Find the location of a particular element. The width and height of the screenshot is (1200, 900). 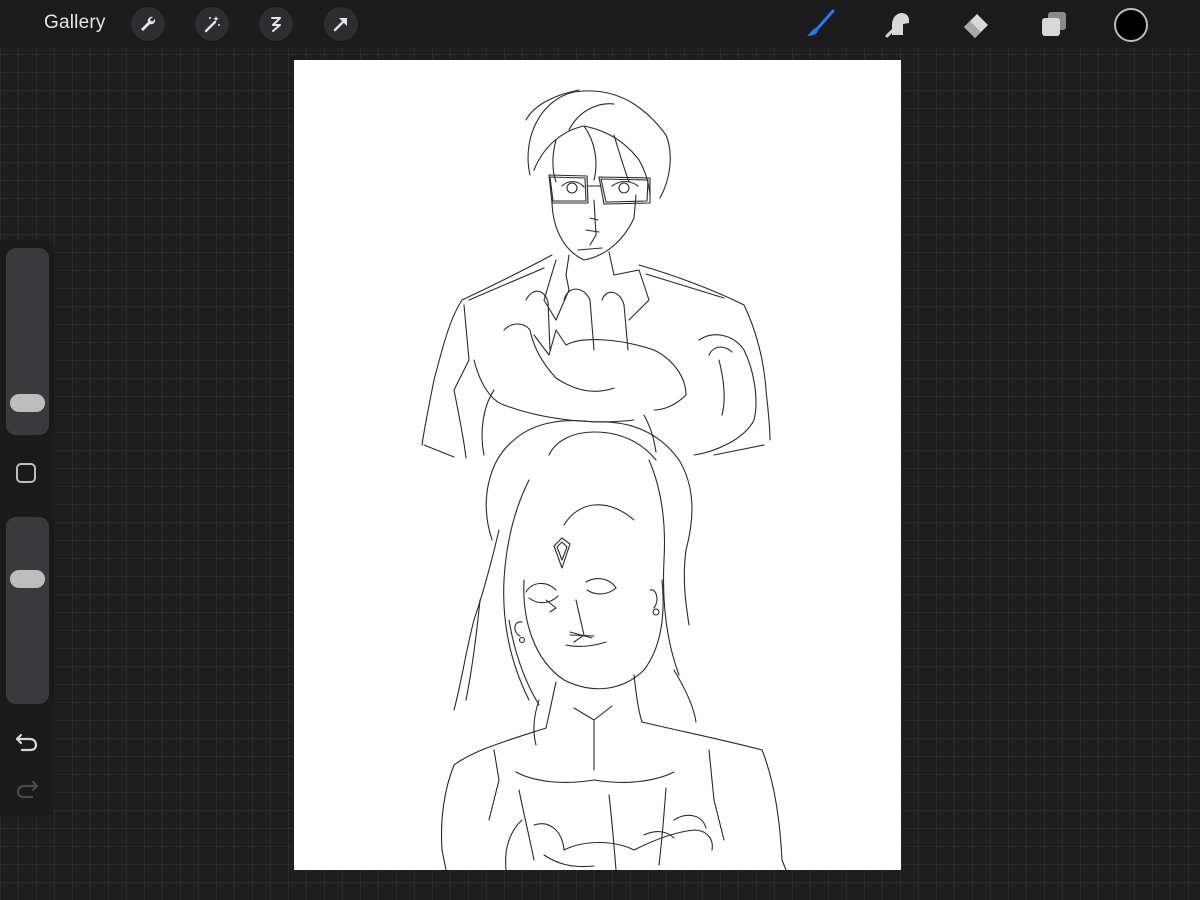

opacity-thumb is located at coordinates (27, 579).